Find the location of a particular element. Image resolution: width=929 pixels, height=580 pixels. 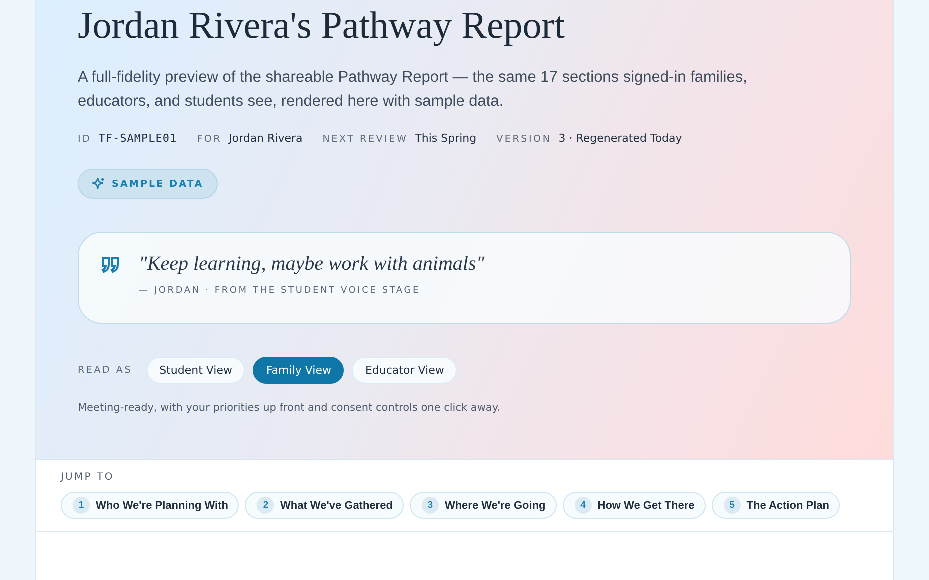

view-note: Meeting-ready, with your priorities up front and consent controls one click away. is located at coordinates (290, 408).